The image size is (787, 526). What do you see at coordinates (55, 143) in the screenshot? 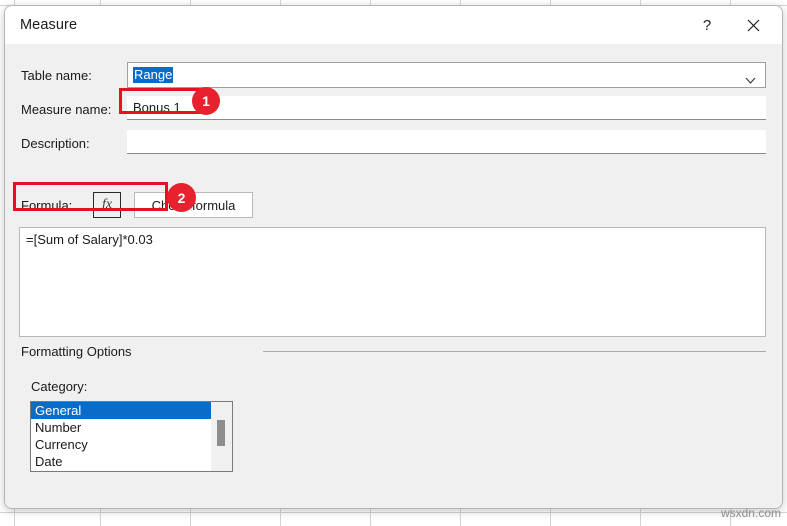
I see `description-label: Description:` at bounding box center [55, 143].